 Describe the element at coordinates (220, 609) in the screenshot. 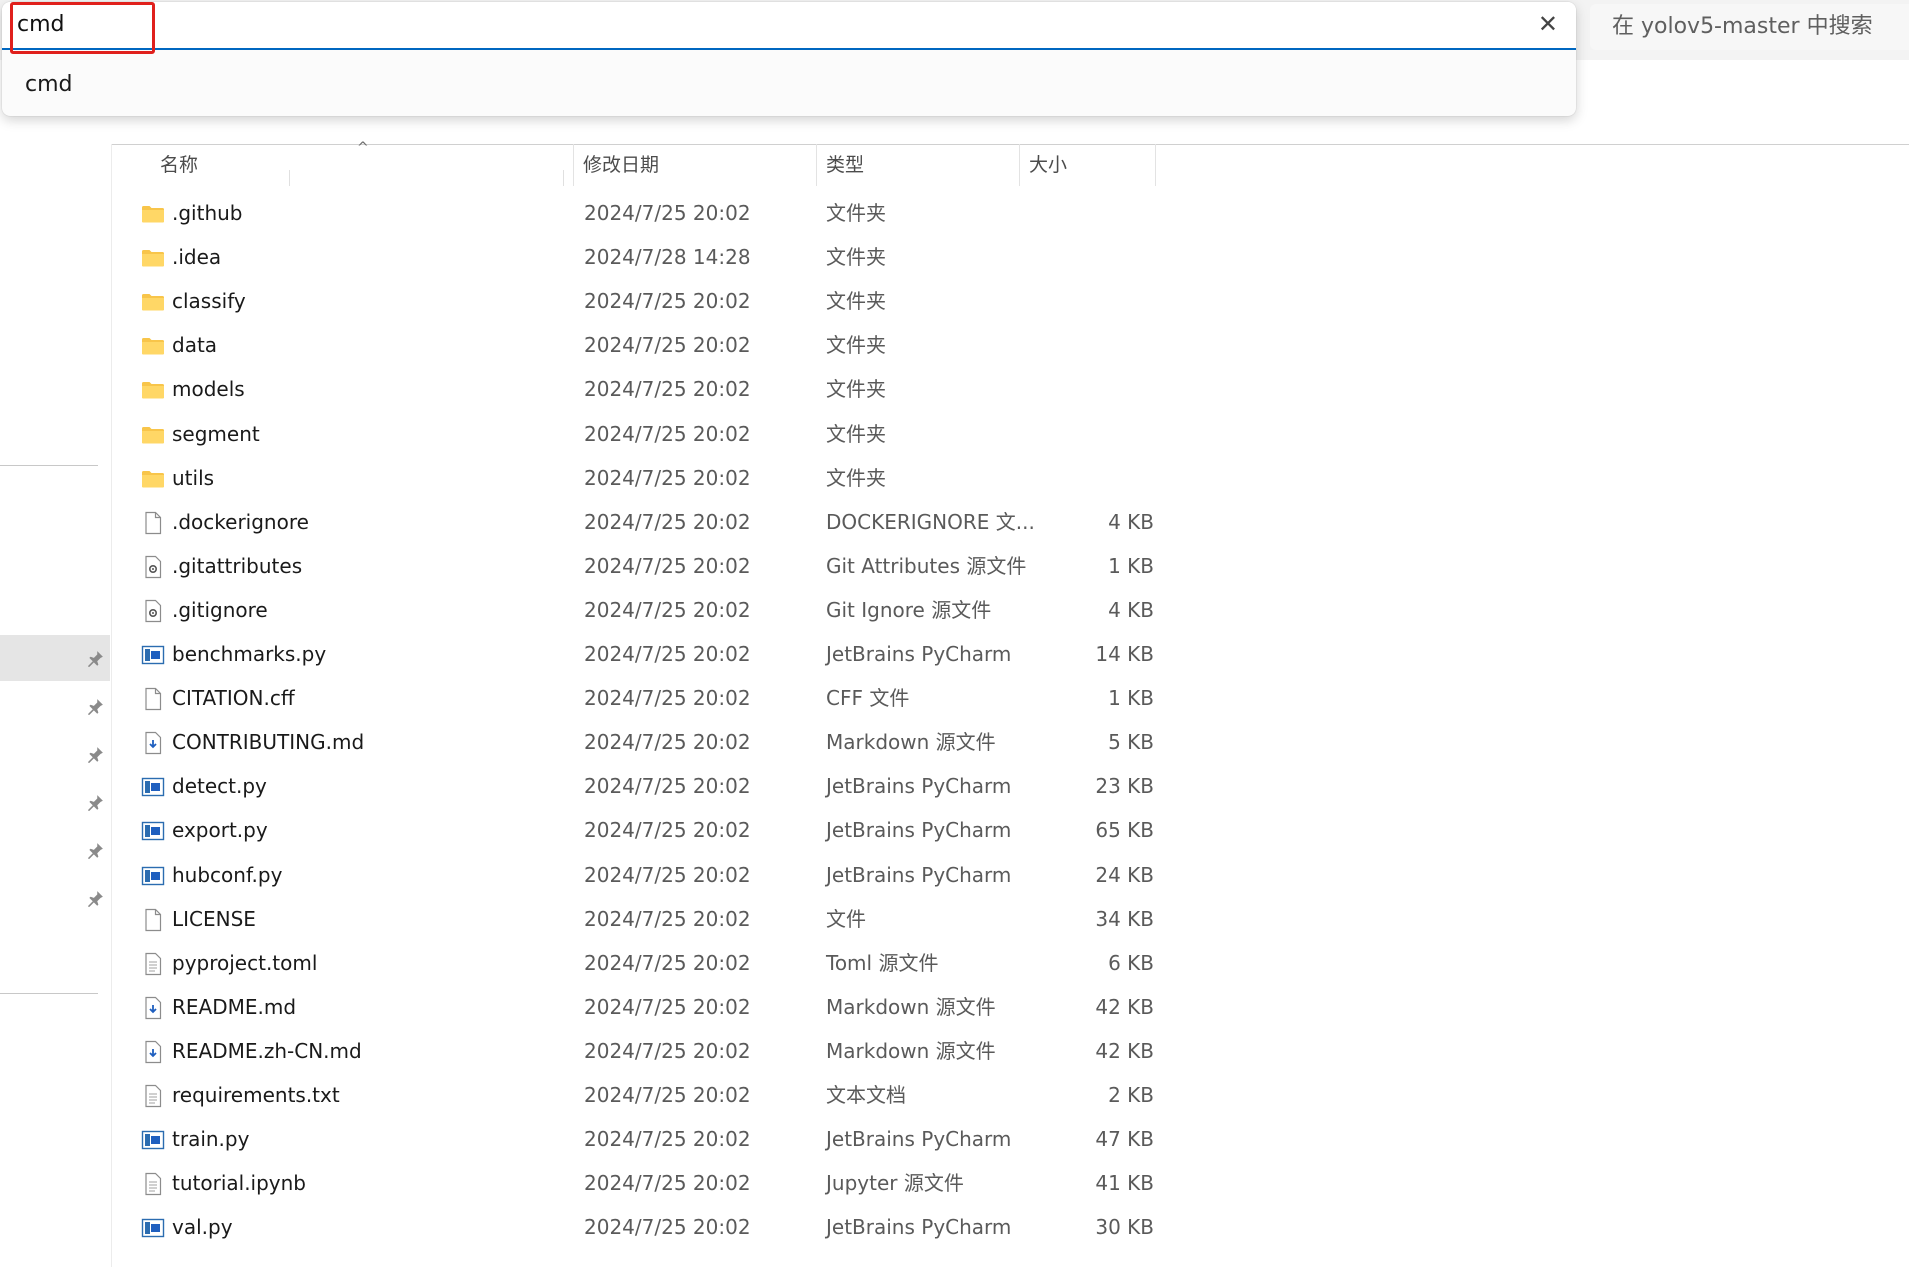

I see `file-name: .gitignore` at that location.